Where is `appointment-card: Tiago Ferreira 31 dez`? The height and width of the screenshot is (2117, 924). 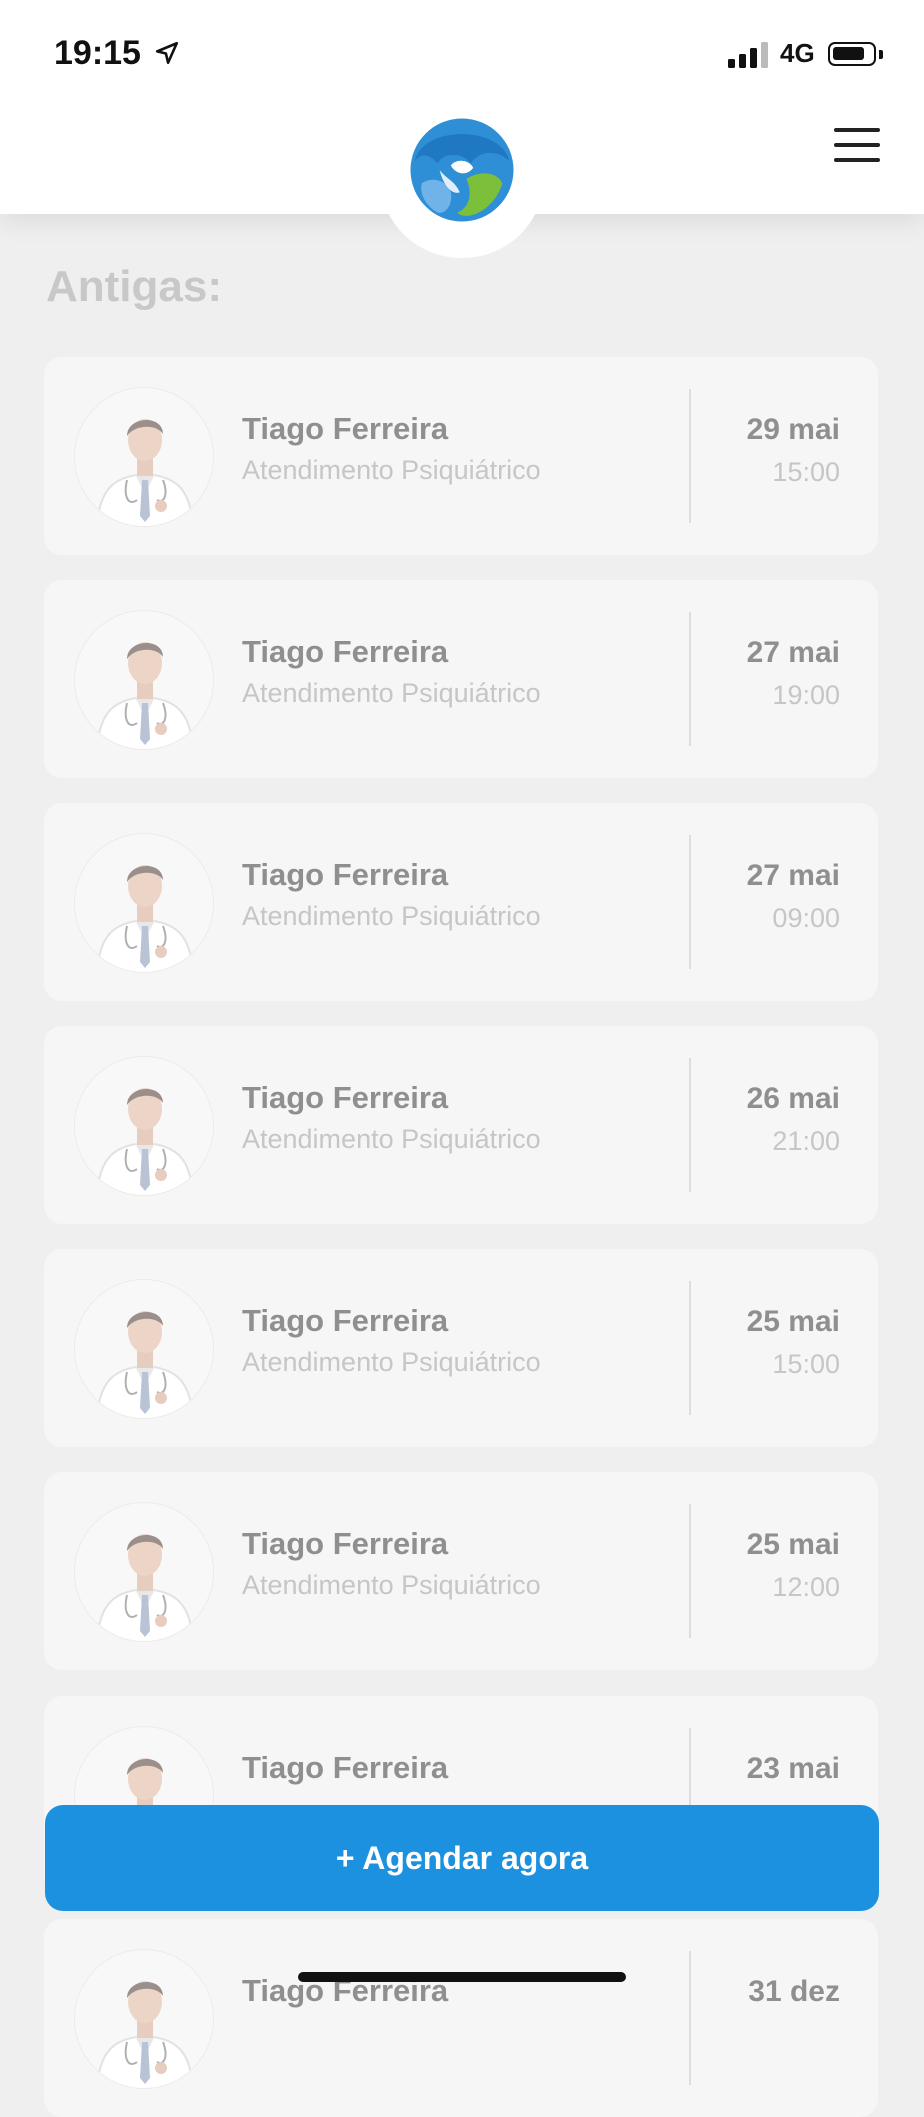 appointment-card: Tiago Ferreira 31 dez is located at coordinates (461, 2018).